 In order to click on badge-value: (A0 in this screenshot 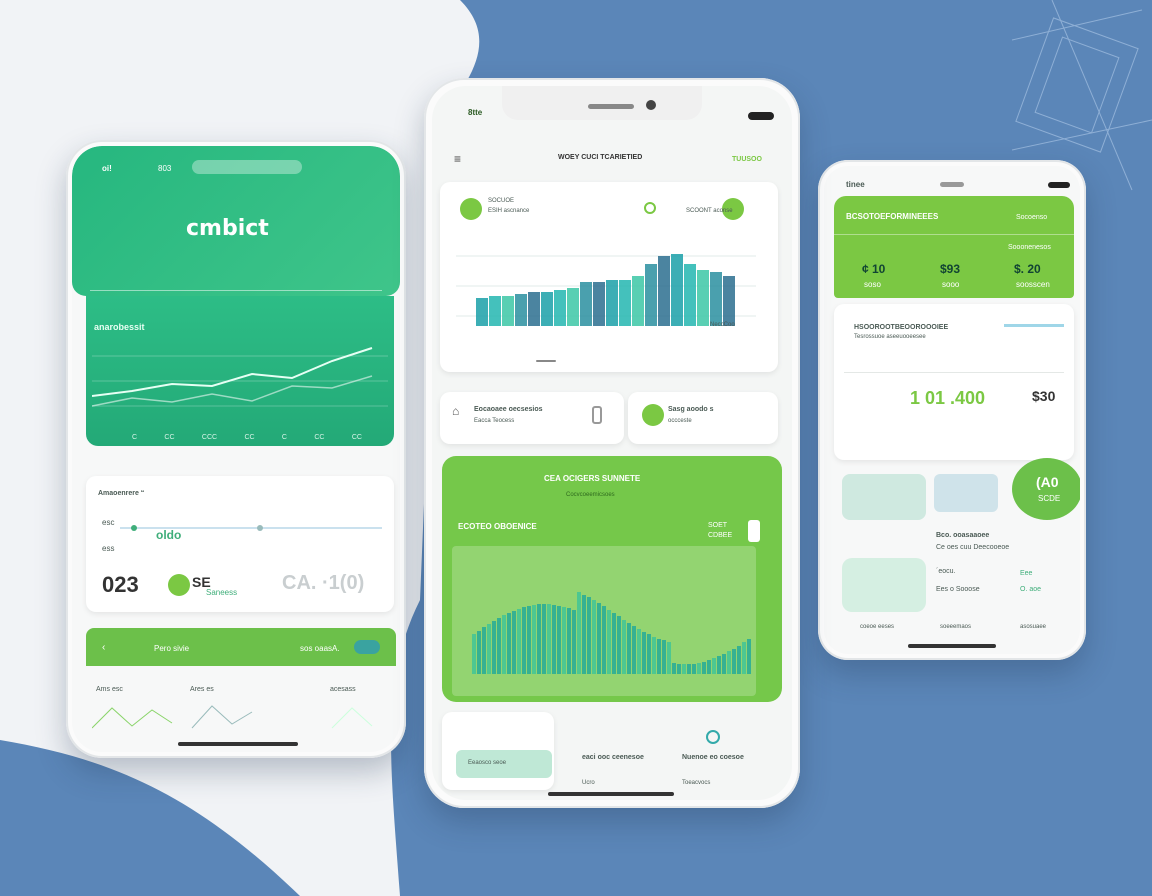, I will do `click(1047, 482)`.